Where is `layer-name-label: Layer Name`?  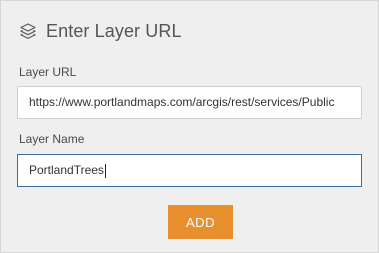
layer-name-label: Layer Name is located at coordinates (52, 139).